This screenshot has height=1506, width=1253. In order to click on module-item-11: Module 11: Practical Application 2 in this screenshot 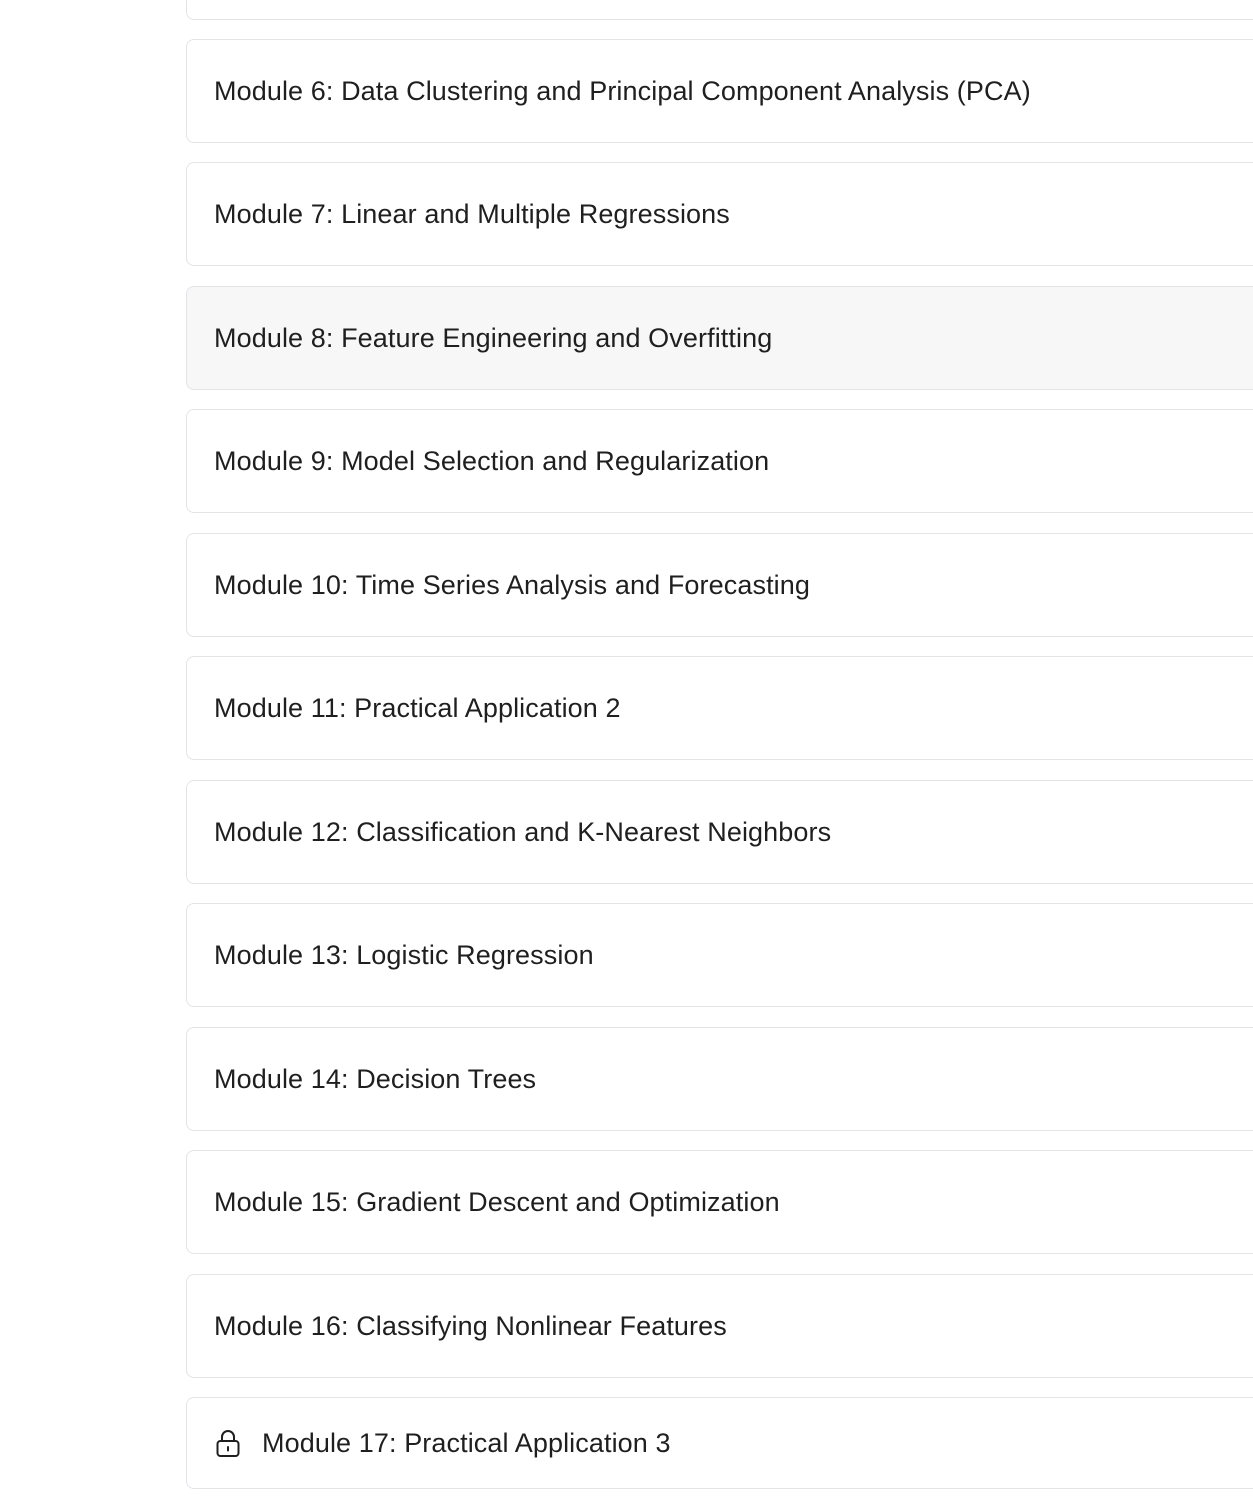, I will do `click(719, 708)`.